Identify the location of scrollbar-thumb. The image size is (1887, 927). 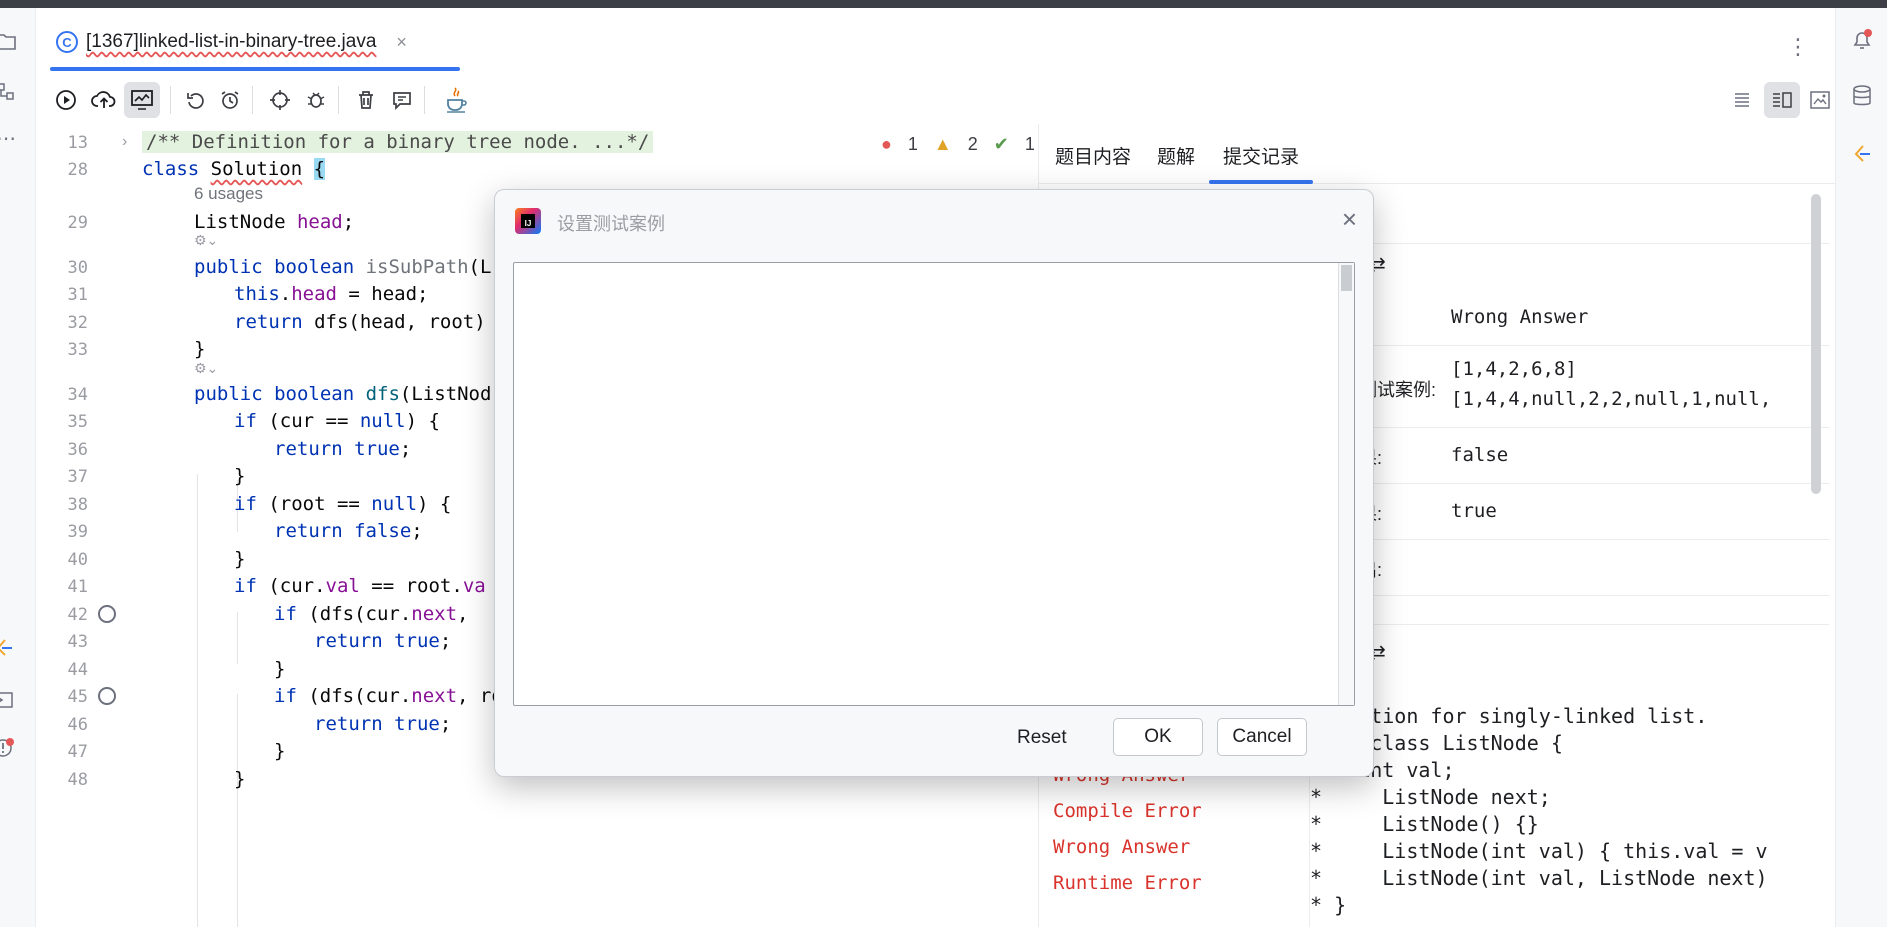
(1346, 278).